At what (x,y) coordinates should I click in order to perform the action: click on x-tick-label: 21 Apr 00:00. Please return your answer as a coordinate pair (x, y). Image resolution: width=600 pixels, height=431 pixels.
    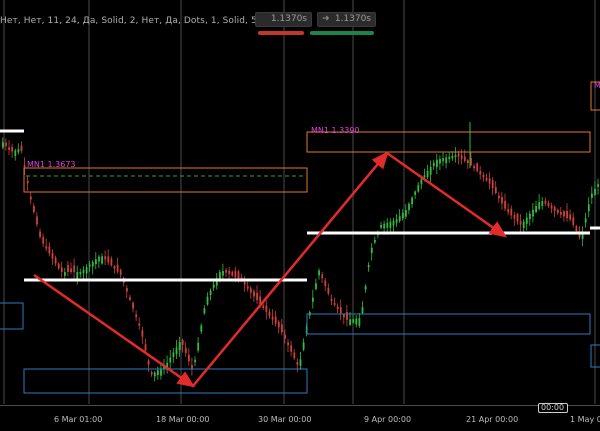
    Looking at the image, I should click on (492, 419).